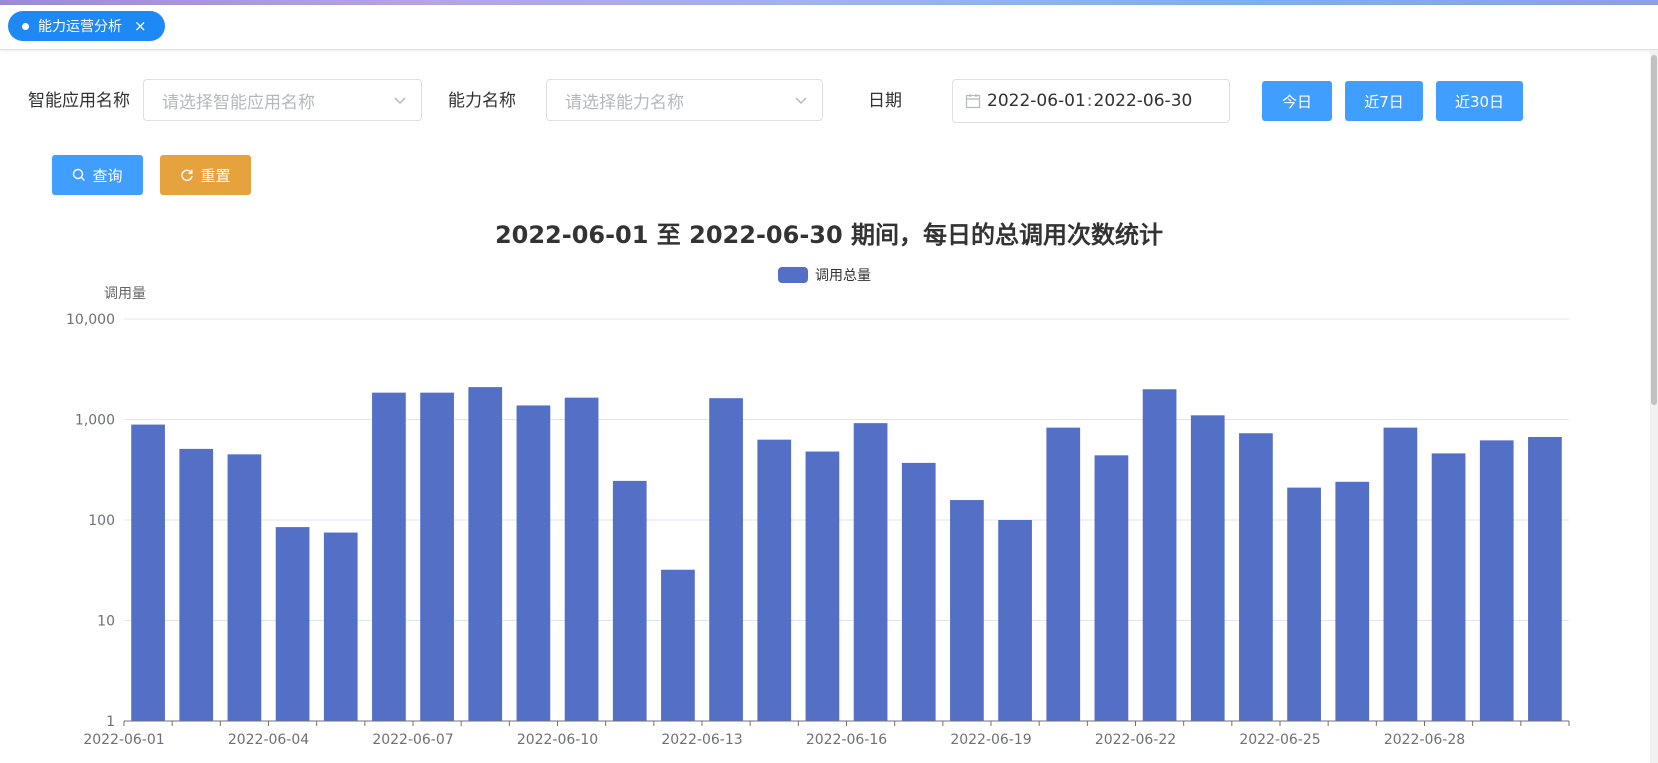 Image resolution: width=1658 pixels, height=763 pixels. Describe the element at coordinates (1135, 740) in the screenshot. I see `x-tick-label: 2022-06-22` at that location.